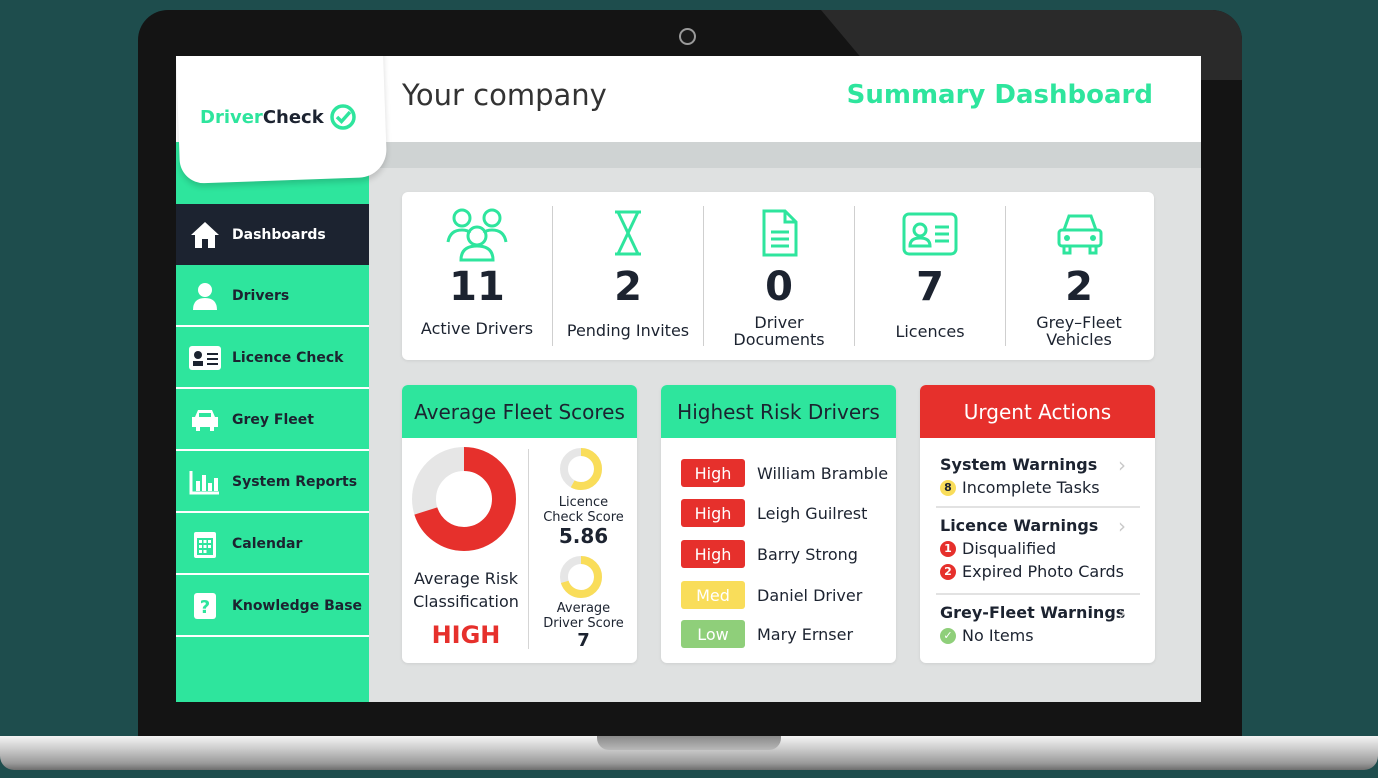 This screenshot has width=1378, height=778. I want to click on licence-warnings-title: Licence Warnings, so click(1019, 525).